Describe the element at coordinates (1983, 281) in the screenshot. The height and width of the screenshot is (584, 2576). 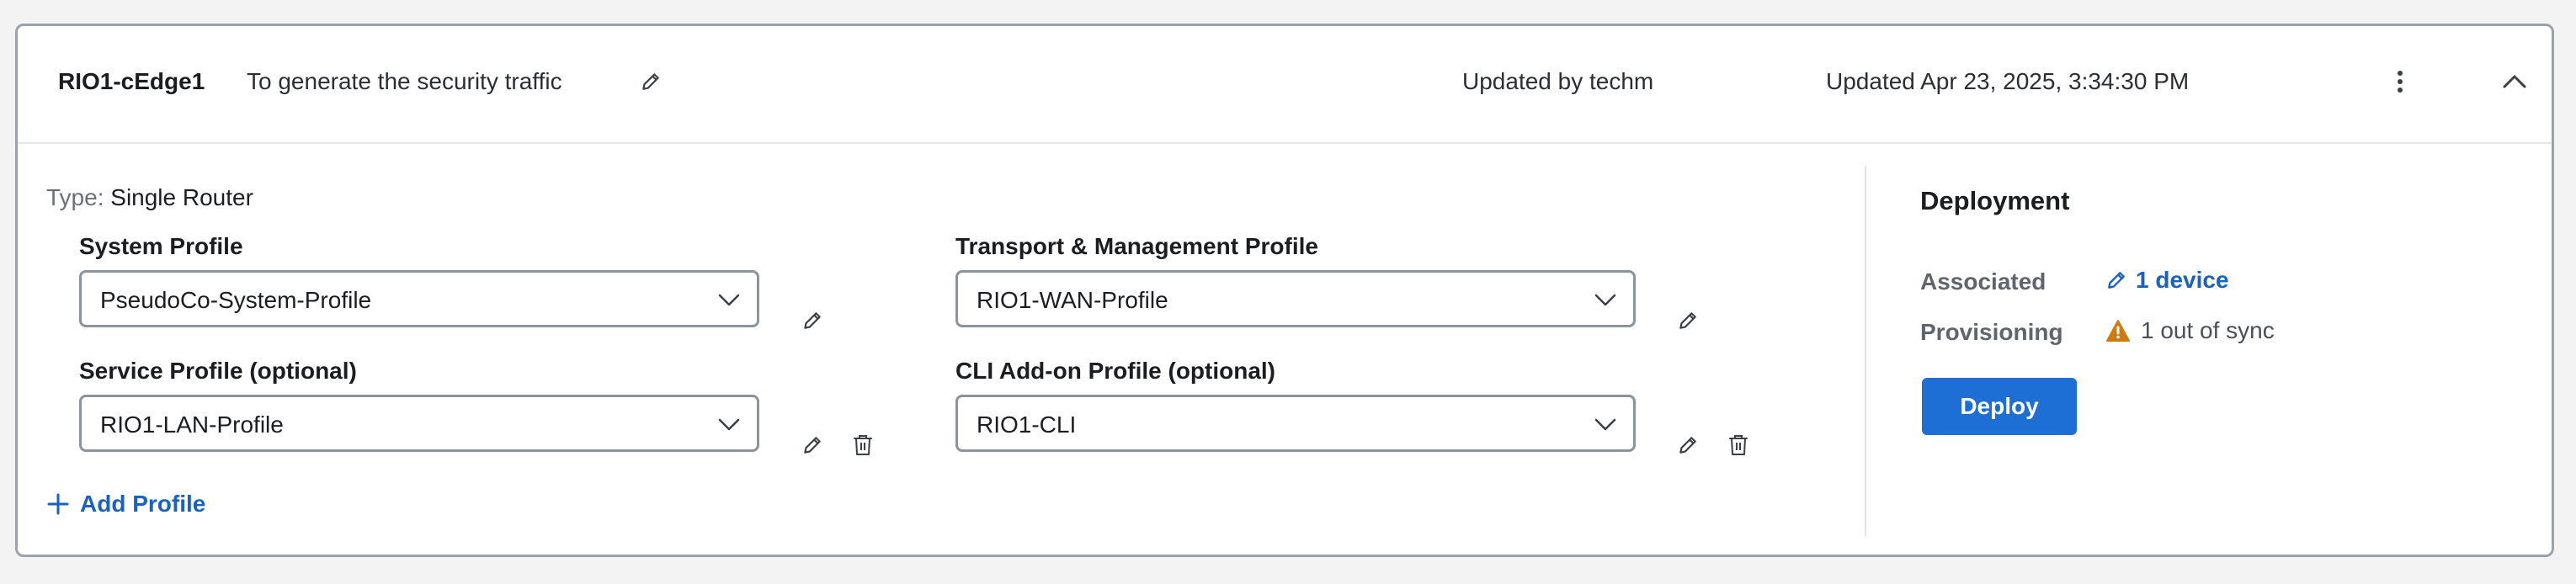
I see `associated-label: Associated` at that location.